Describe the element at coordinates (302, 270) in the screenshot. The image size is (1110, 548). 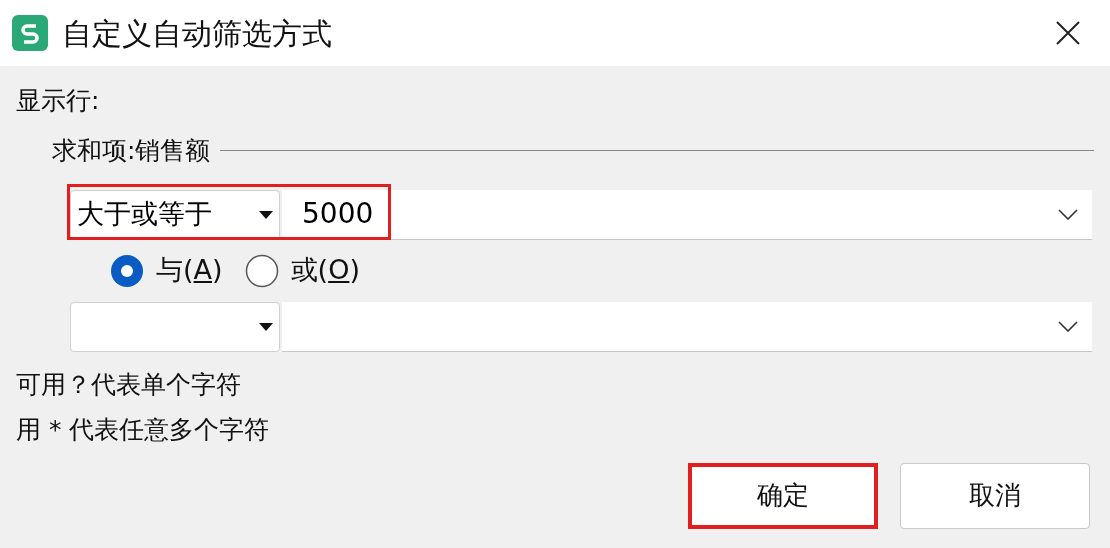
I see `radio-option: 或(O)` at that location.